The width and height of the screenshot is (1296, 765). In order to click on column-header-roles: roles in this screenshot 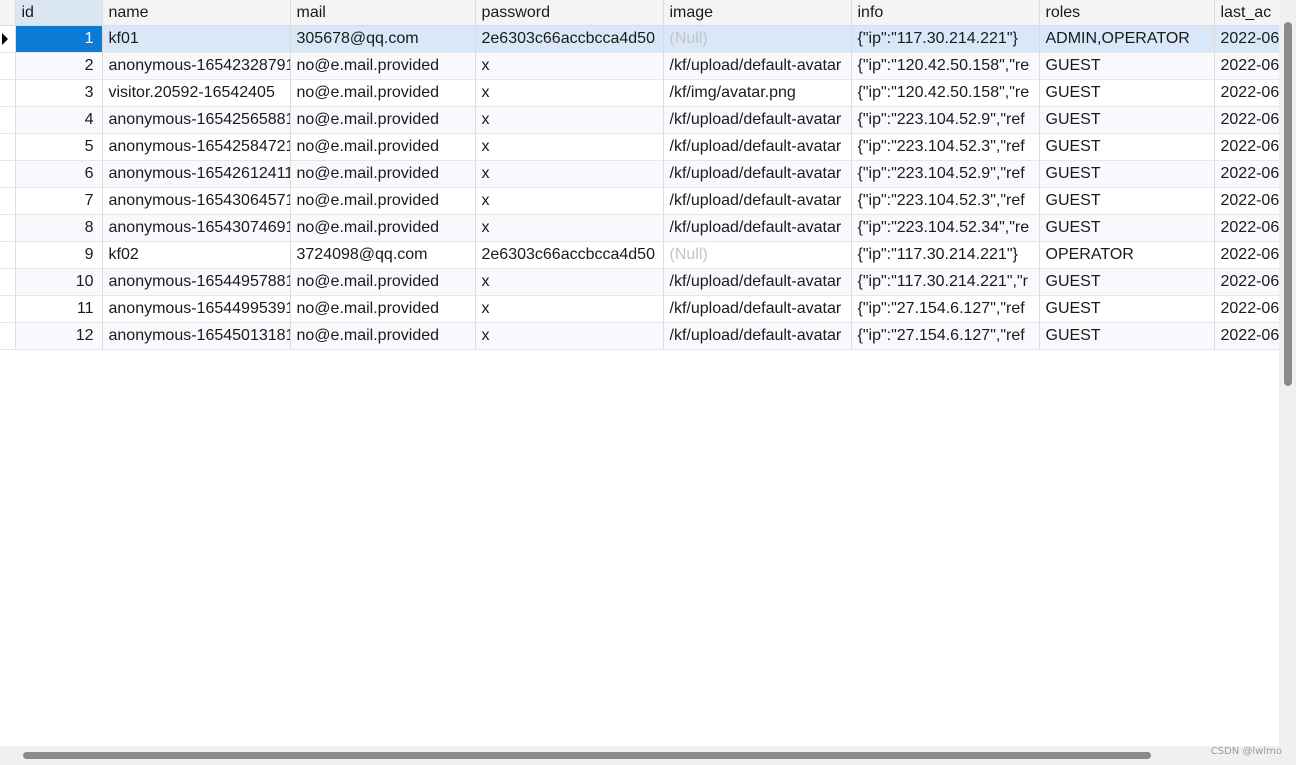, I will do `click(1127, 13)`.